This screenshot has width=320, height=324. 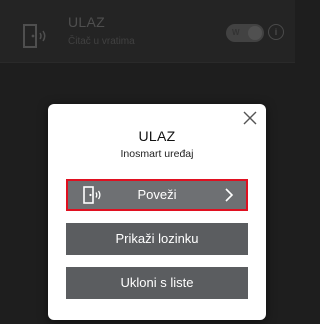 I want to click on close-icon, so click(x=250, y=118).